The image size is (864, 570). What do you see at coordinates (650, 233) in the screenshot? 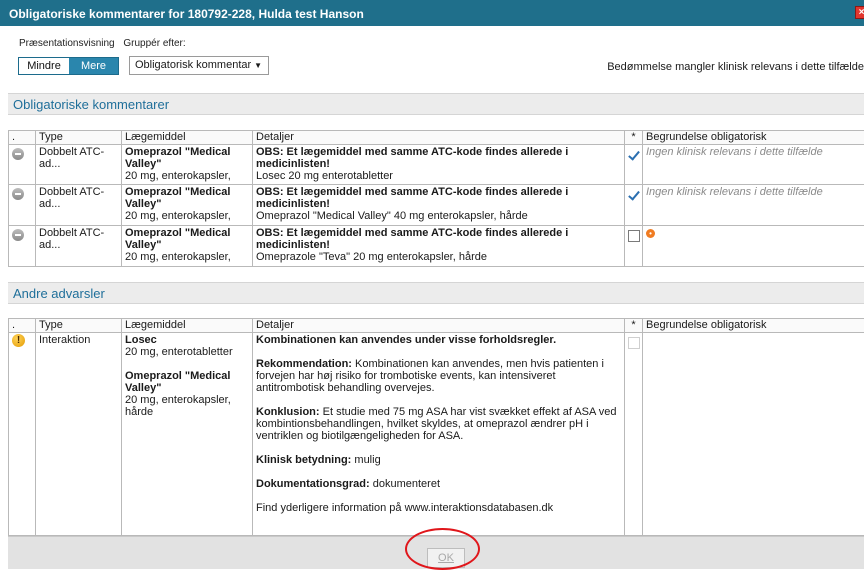
I see `required-icon: •` at bounding box center [650, 233].